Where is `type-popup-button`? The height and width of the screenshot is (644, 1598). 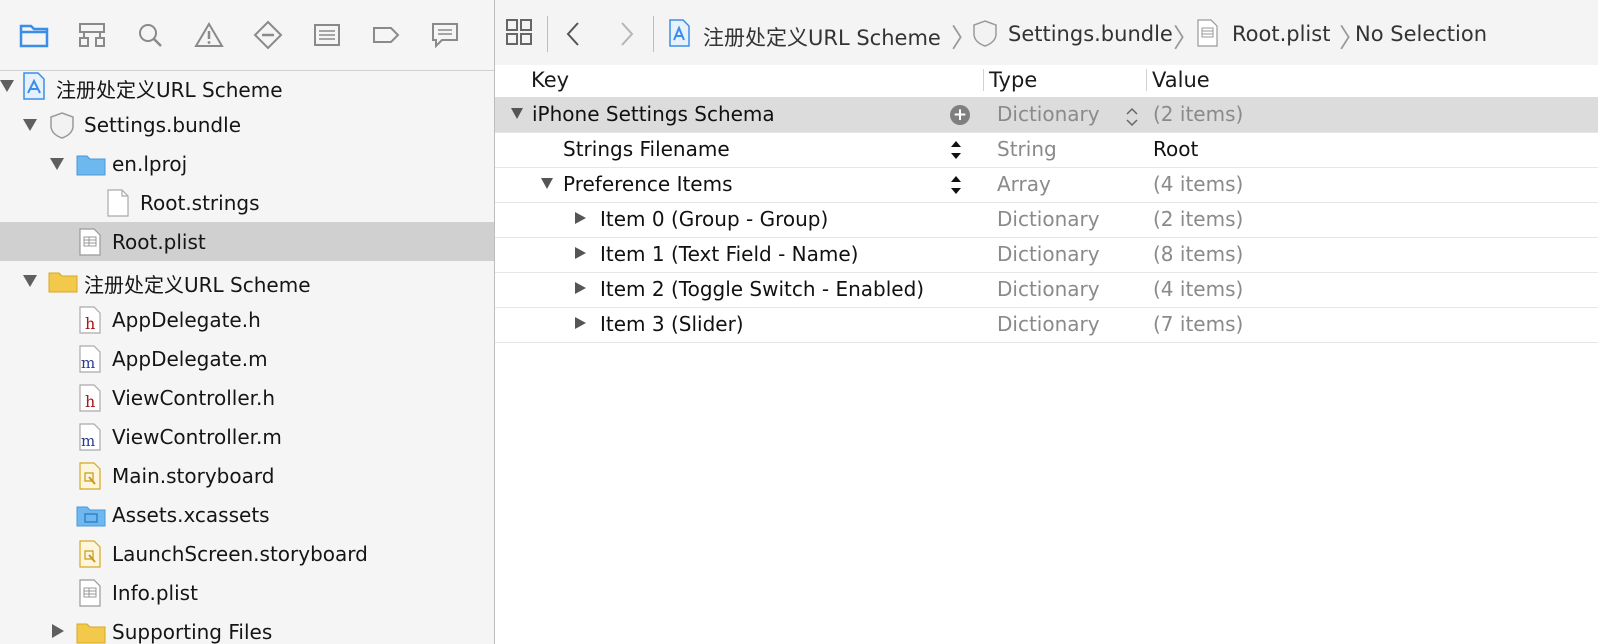
type-popup-button is located at coordinates (1132, 117).